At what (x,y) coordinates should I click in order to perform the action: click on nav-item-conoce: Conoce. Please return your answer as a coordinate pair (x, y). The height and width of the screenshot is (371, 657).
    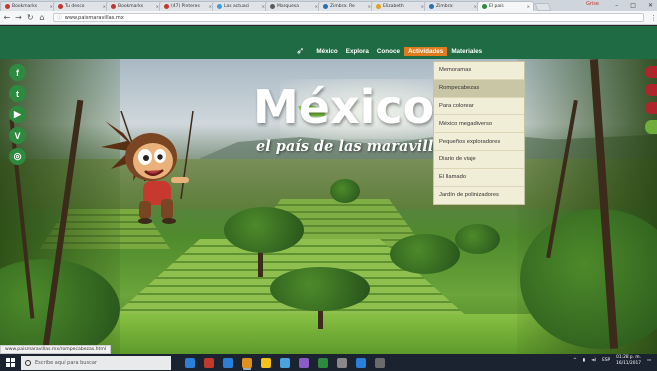
    Looking at the image, I should click on (388, 51).